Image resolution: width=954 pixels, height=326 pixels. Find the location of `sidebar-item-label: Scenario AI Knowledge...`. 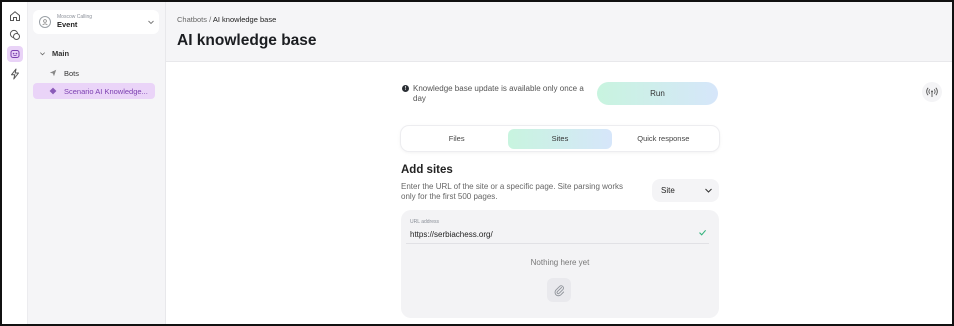

sidebar-item-label: Scenario AI Knowledge... is located at coordinates (106, 91).